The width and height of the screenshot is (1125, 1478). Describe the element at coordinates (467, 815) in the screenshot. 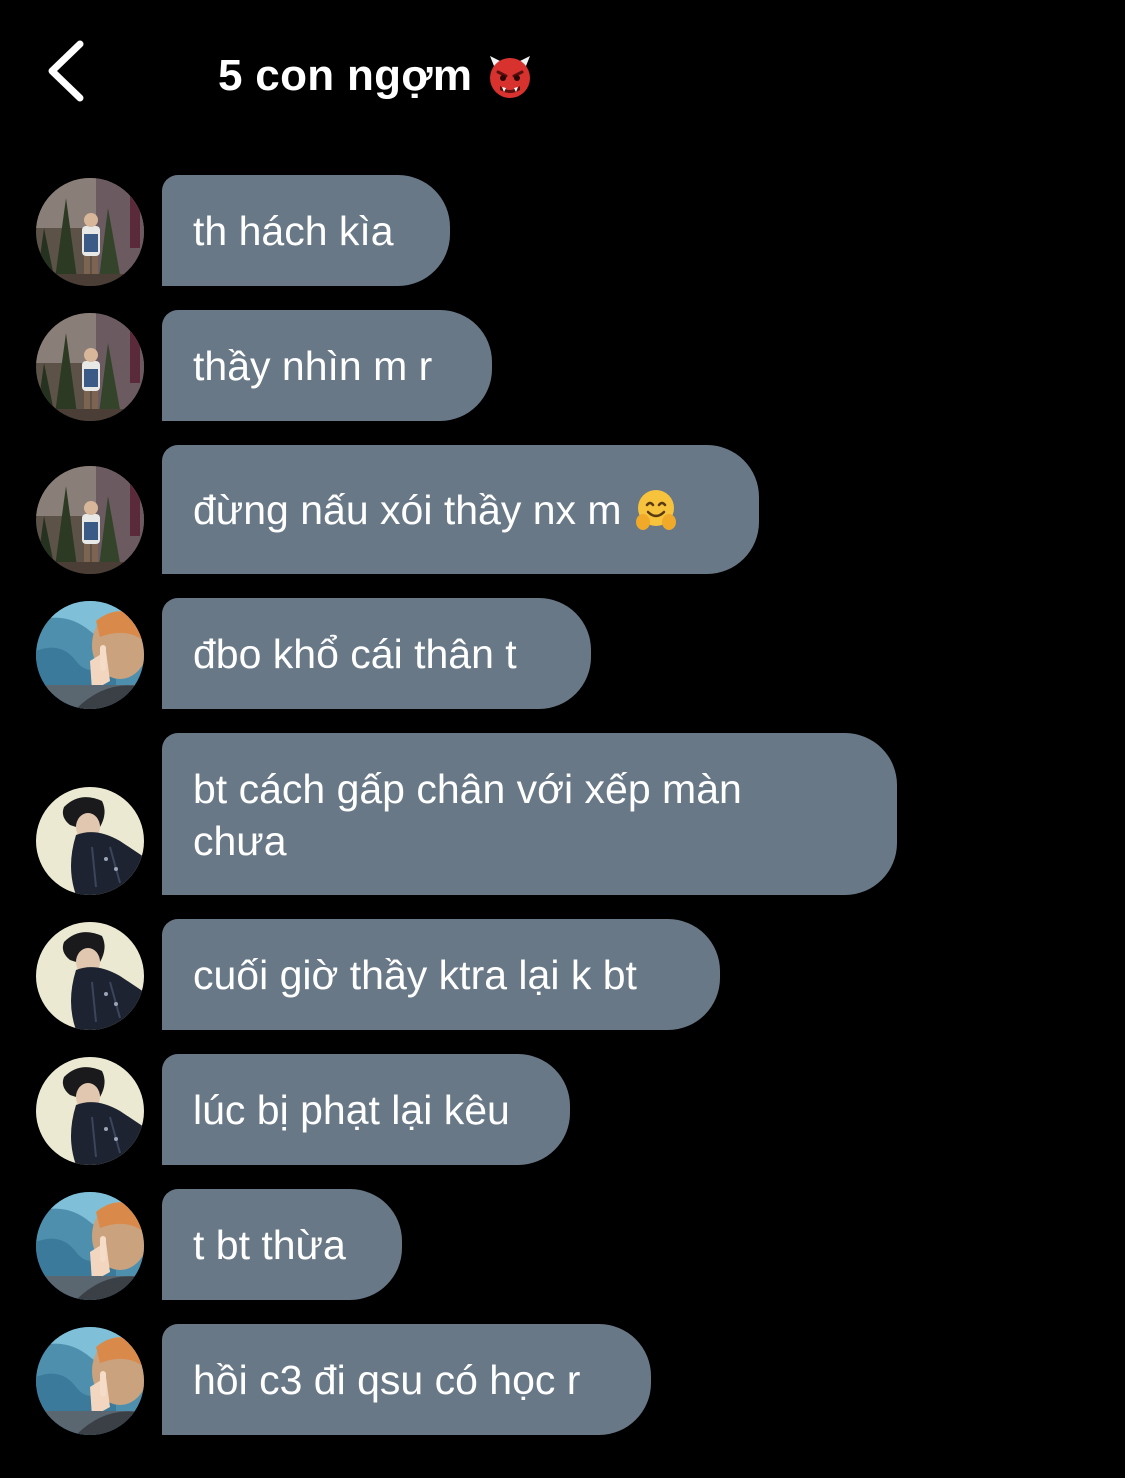

I see `message-text: bt cách gấp chân với xếp màn chưa` at that location.